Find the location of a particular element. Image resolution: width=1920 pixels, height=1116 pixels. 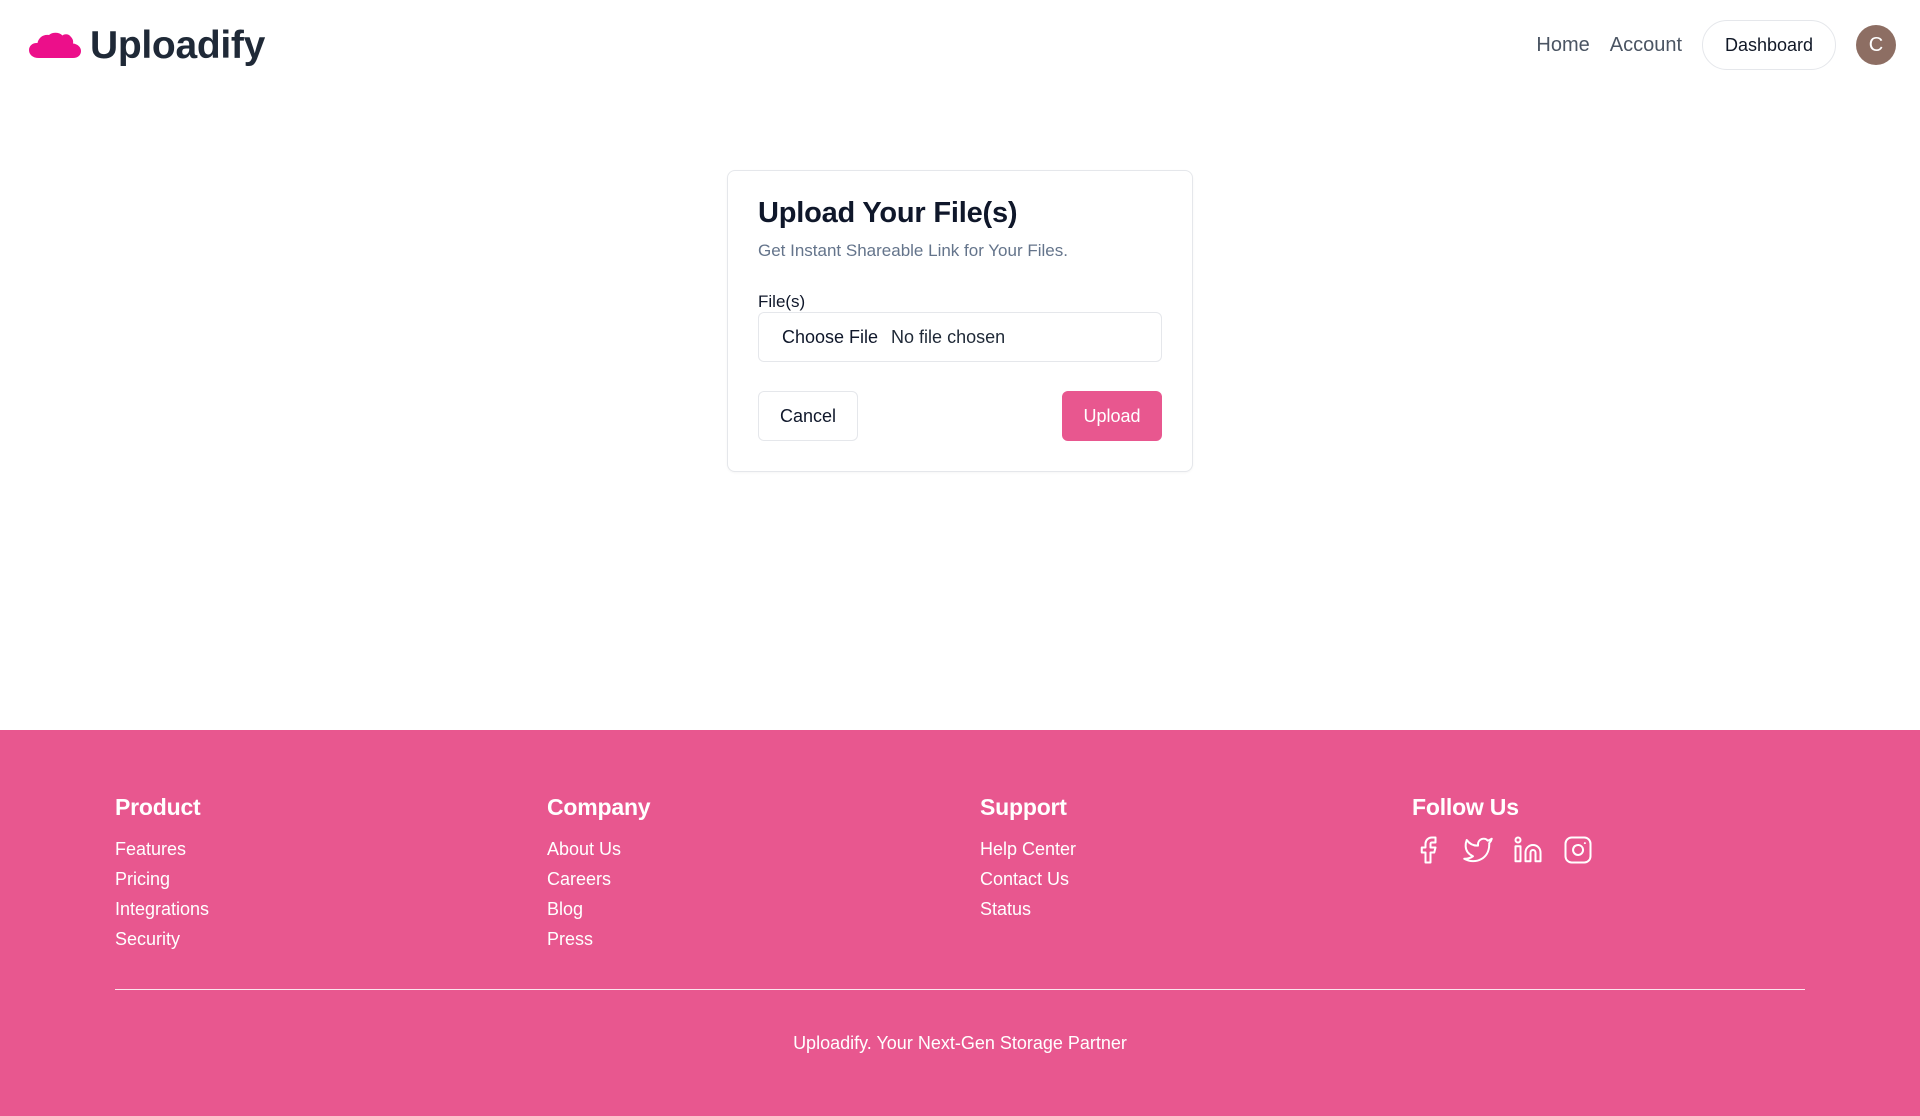

footer-link-security: Security is located at coordinates (162, 939).